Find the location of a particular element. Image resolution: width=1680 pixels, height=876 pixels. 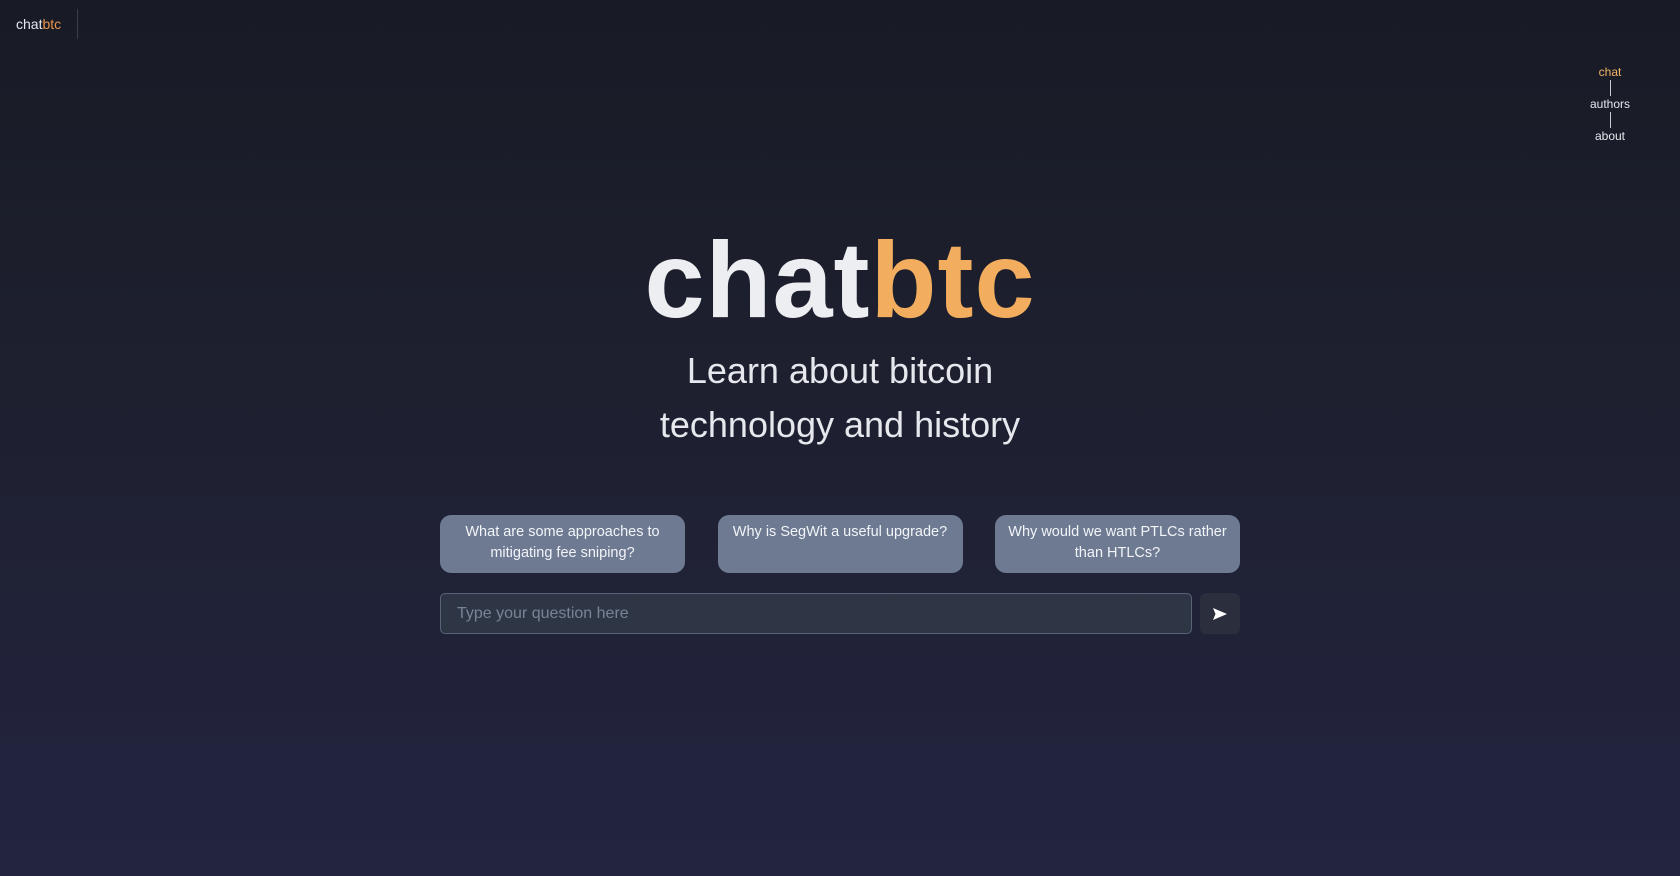

suggestion-button-segwit: Why is SegWit a useful upgrade? is located at coordinates (840, 544).